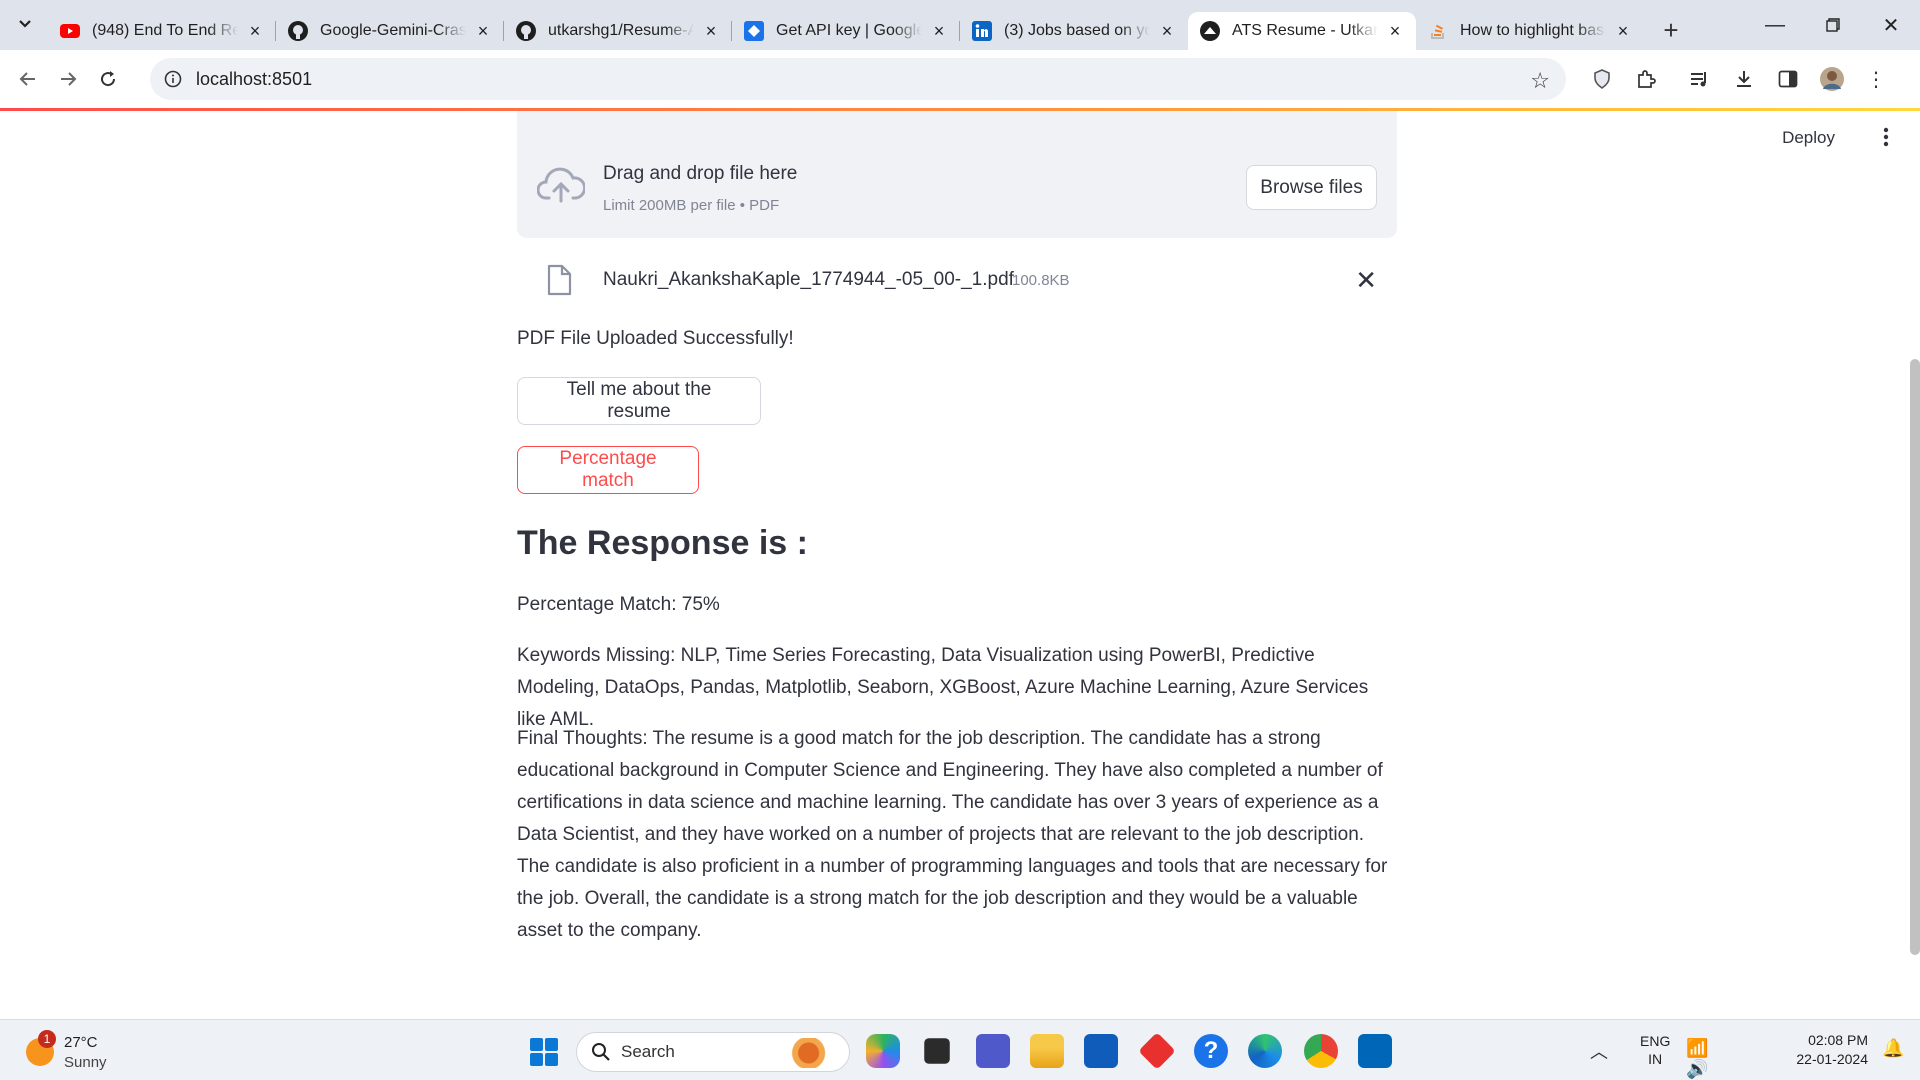 This screenshot has width=1920, height=1080. I want to click on url-text: localhost:8501, so click(254, 78).